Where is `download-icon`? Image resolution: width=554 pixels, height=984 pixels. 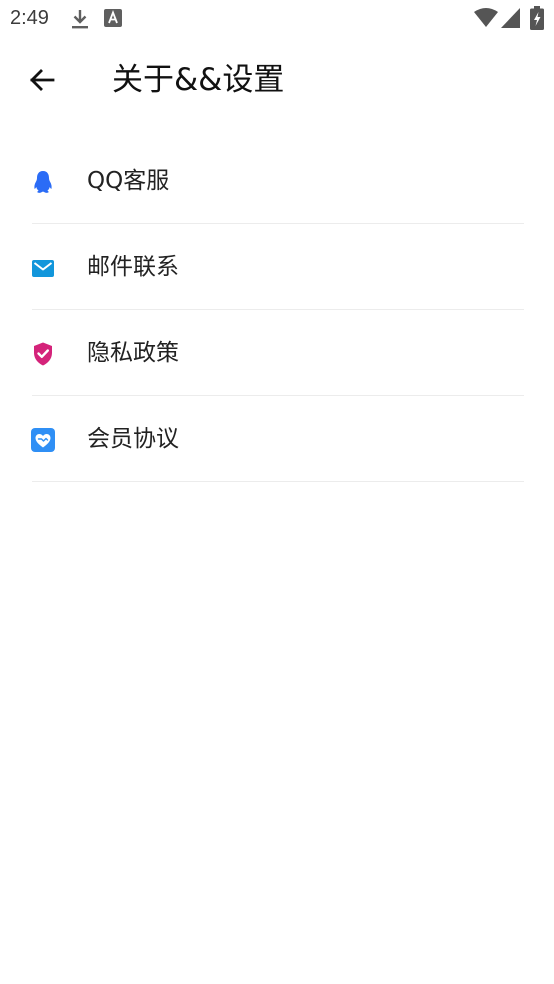 download-icon is located at coordinates (80, 19).